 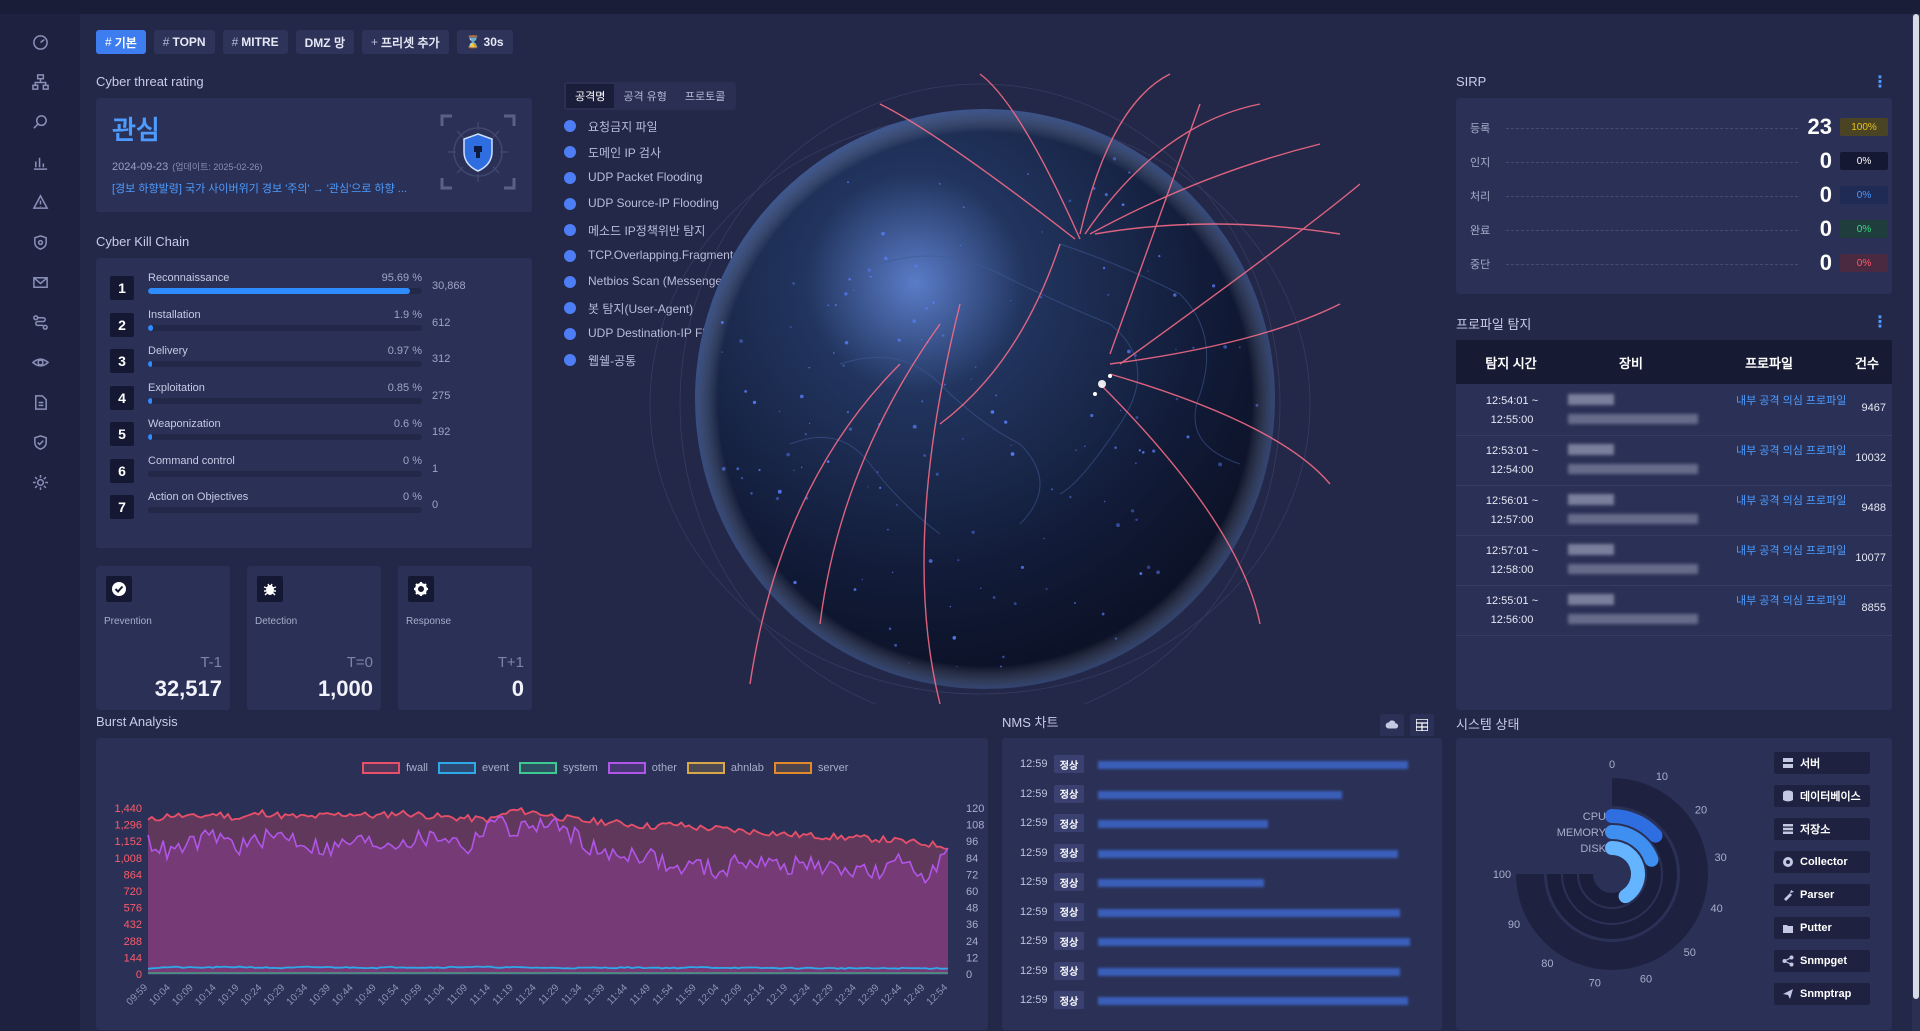 I want to click on bar-chart-nav, so click(x=40, y=162).